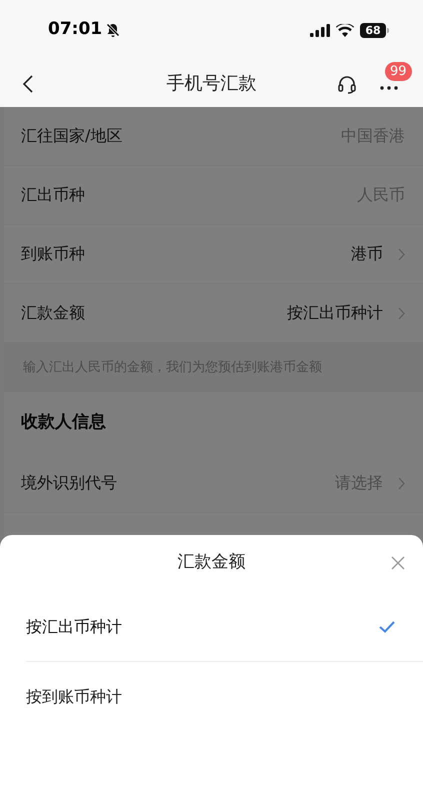 The image size is (423, 790). I want to click on field-label: 到账币种, so click(53, 254).